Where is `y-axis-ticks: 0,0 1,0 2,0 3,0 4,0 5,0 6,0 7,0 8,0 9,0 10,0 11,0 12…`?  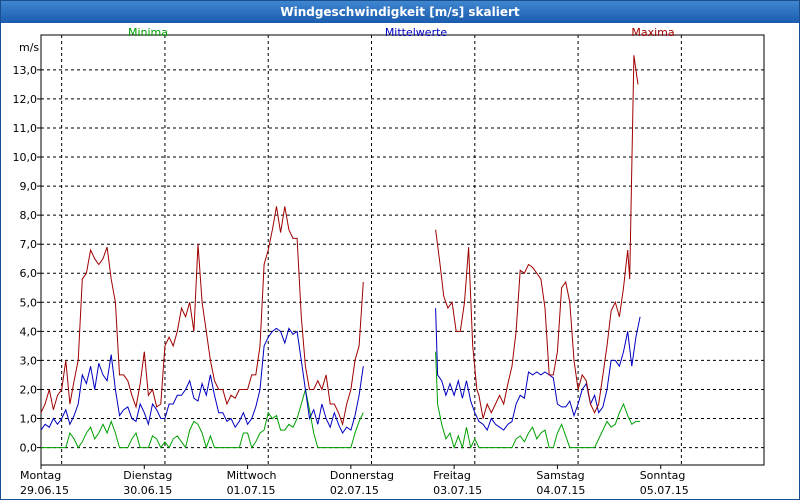
y-axis-ticks: 0,0 1,0 2,0 3,0 4,0 5,0 6,0 7,0 8,0 9,0 10,0 11,0 12… is located at coordinates (26, 248).